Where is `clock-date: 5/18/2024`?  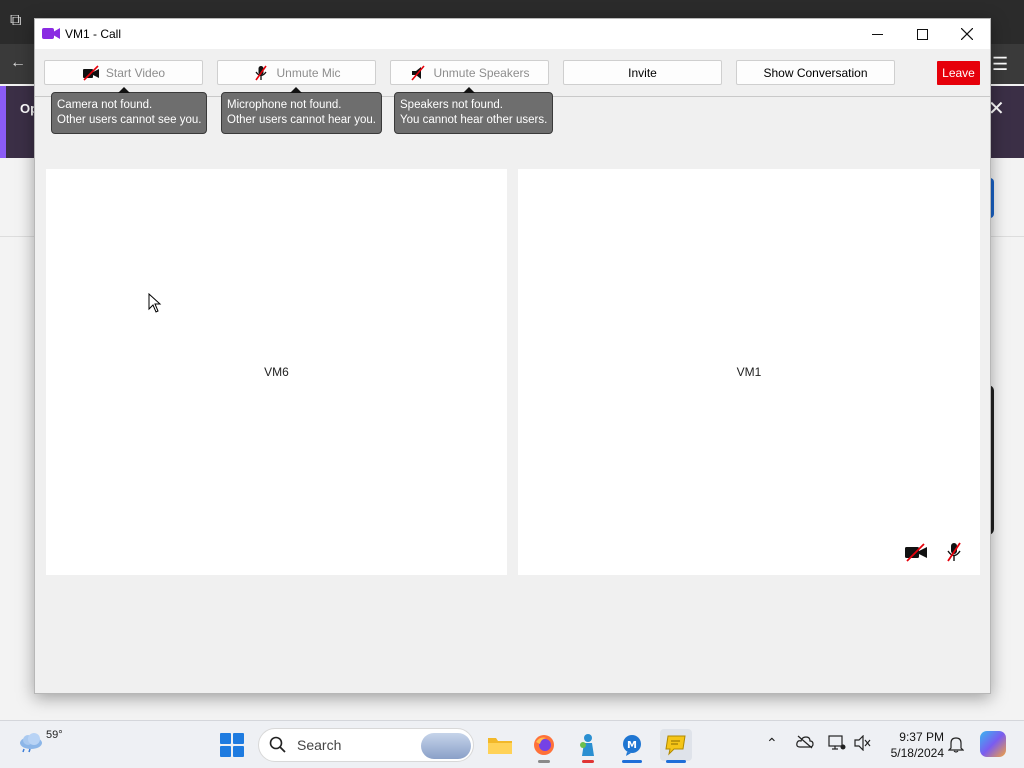
clock-date: 5/18/2024 is located at coordinates (917, 753).